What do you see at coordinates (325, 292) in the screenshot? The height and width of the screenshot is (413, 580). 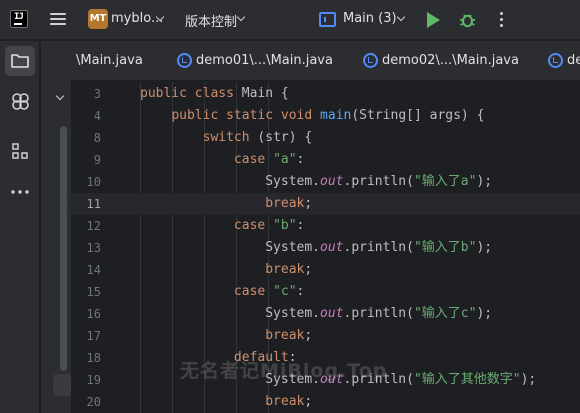 I see `code-line: 15 case "c":` at bounding box center [325, 292].